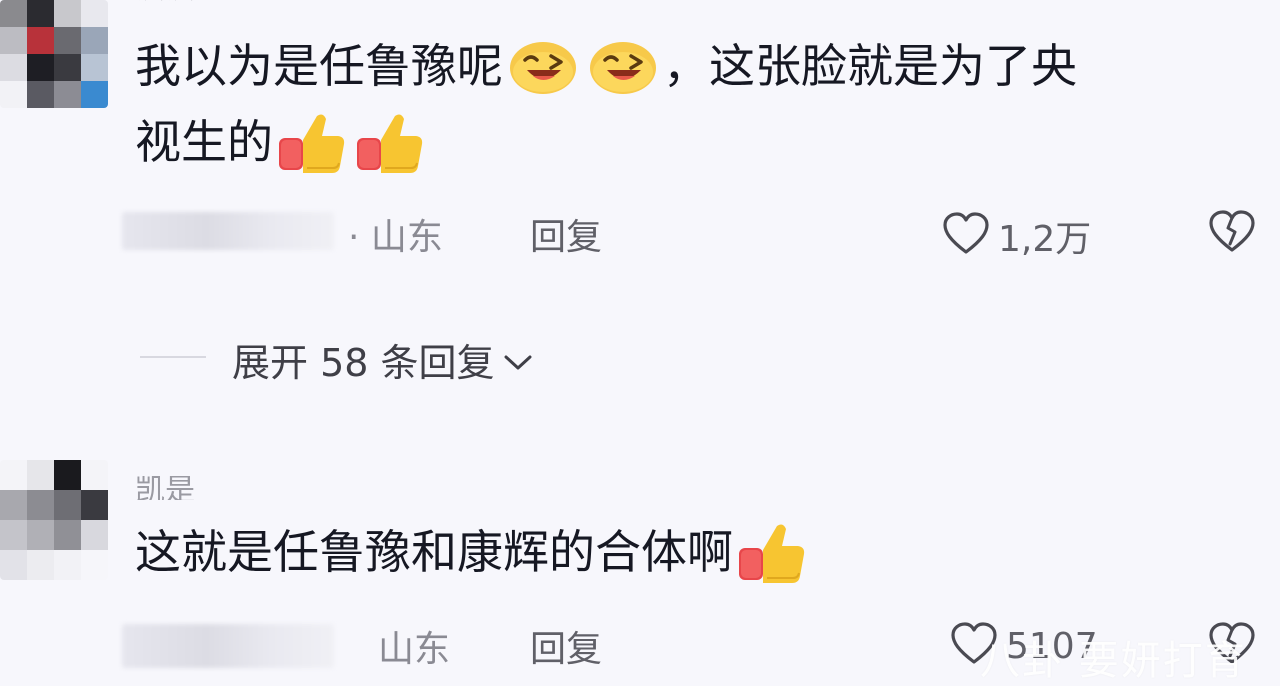  I want to click on dislike-button, so click(1232, 234).